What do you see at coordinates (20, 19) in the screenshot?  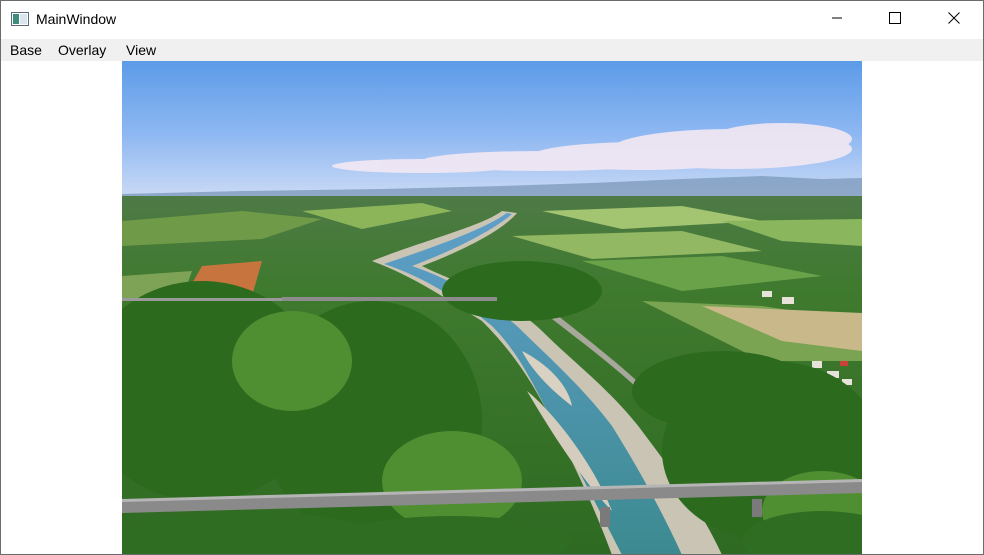 I see `app-window-icon` at bounding box center [20, 19].